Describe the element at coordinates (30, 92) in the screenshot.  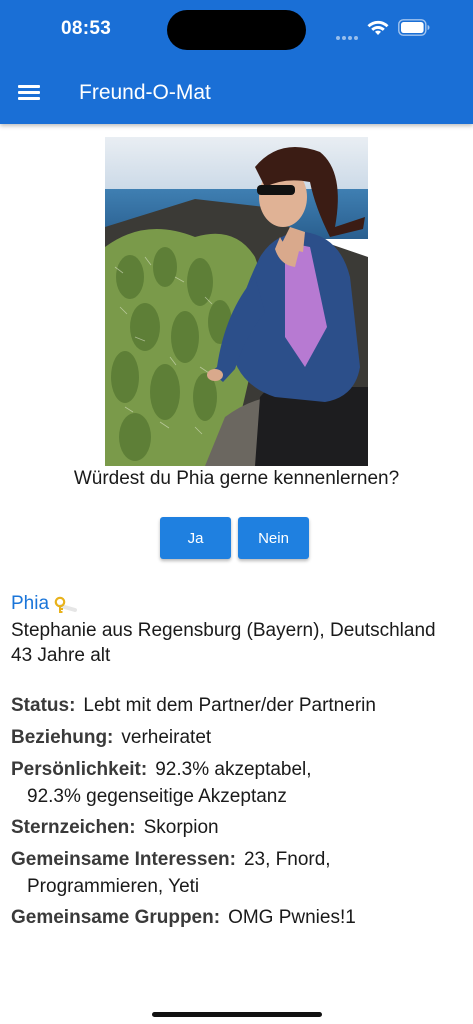
I see `menu-icon` at that location.